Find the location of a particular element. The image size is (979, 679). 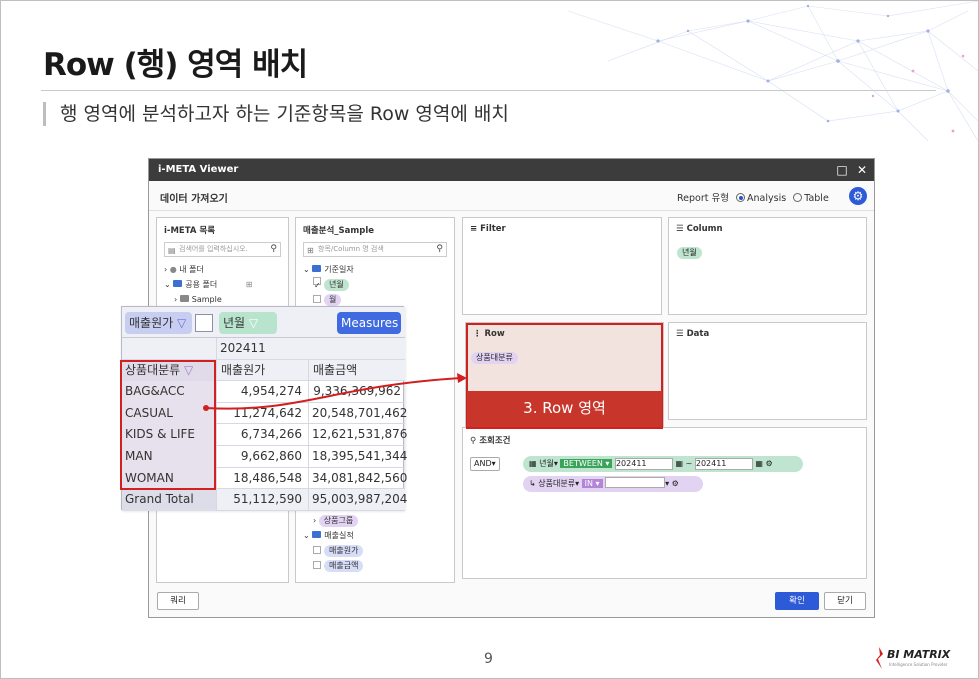

arrow-head is located at coordinates (462, 378).